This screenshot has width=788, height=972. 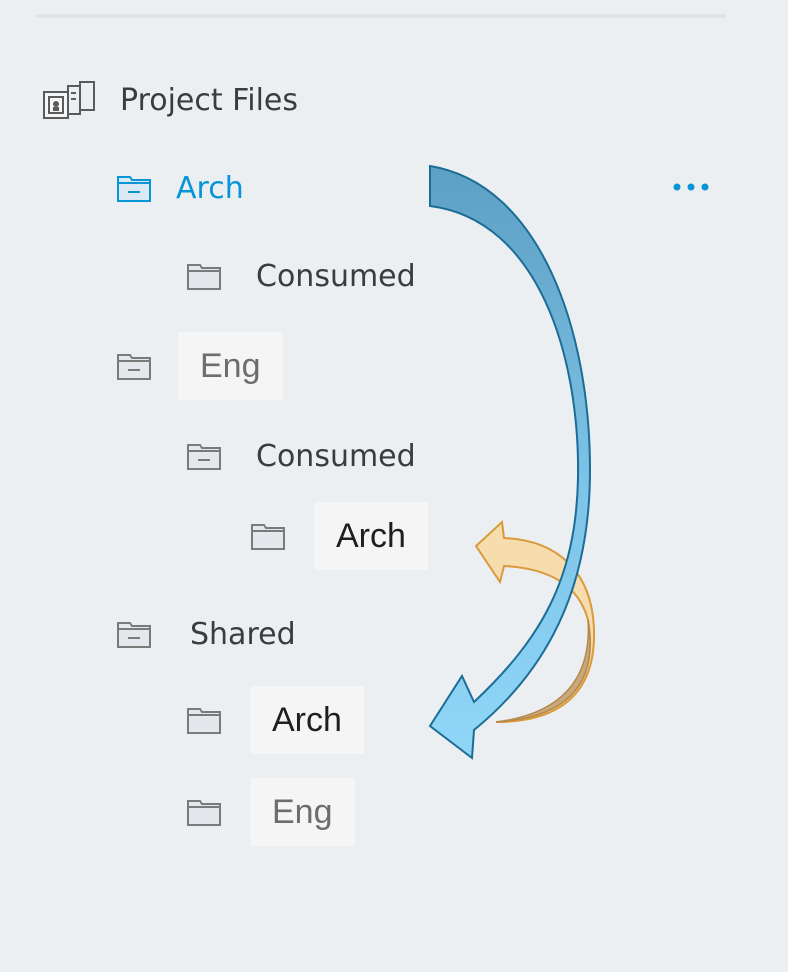 What do you see at coordinates (535, 621) in the screenshot?
I see `orange-curved-arrow` at bounding box center [535, 621].